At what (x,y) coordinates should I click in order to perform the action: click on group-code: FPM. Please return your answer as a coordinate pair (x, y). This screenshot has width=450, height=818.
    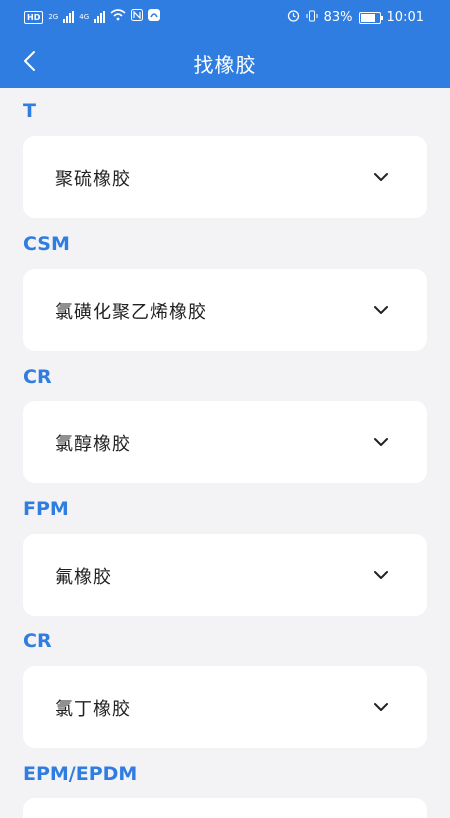
    Looking at the image, I should click on (46, 509).